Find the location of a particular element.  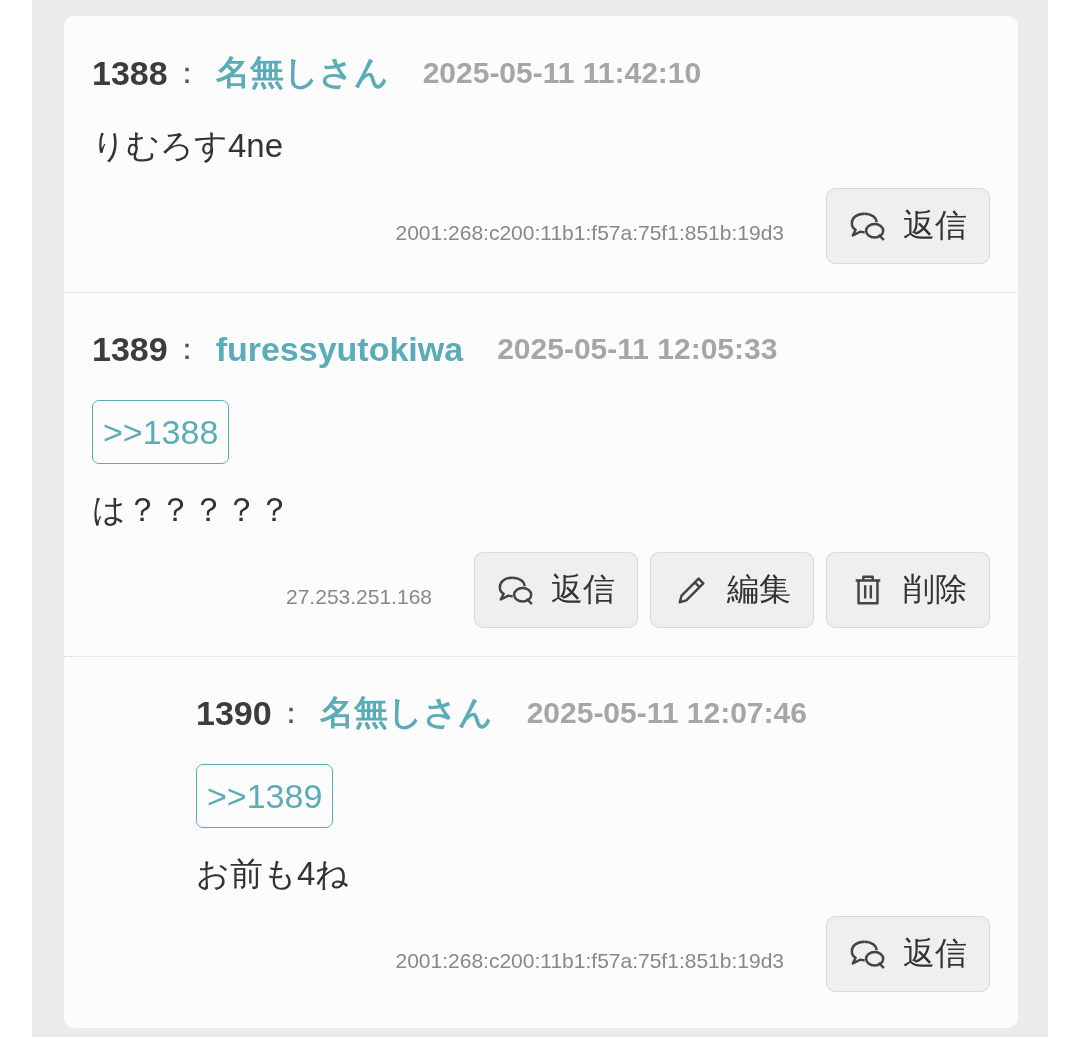

edit-button: 編集 is located at coordinates (732, 590).